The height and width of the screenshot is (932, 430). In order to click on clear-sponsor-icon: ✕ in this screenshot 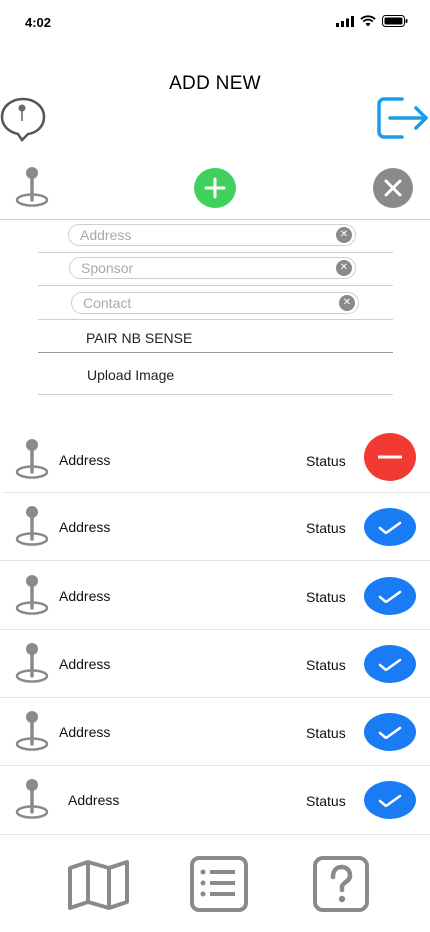, I will do `click(344, 268)`.